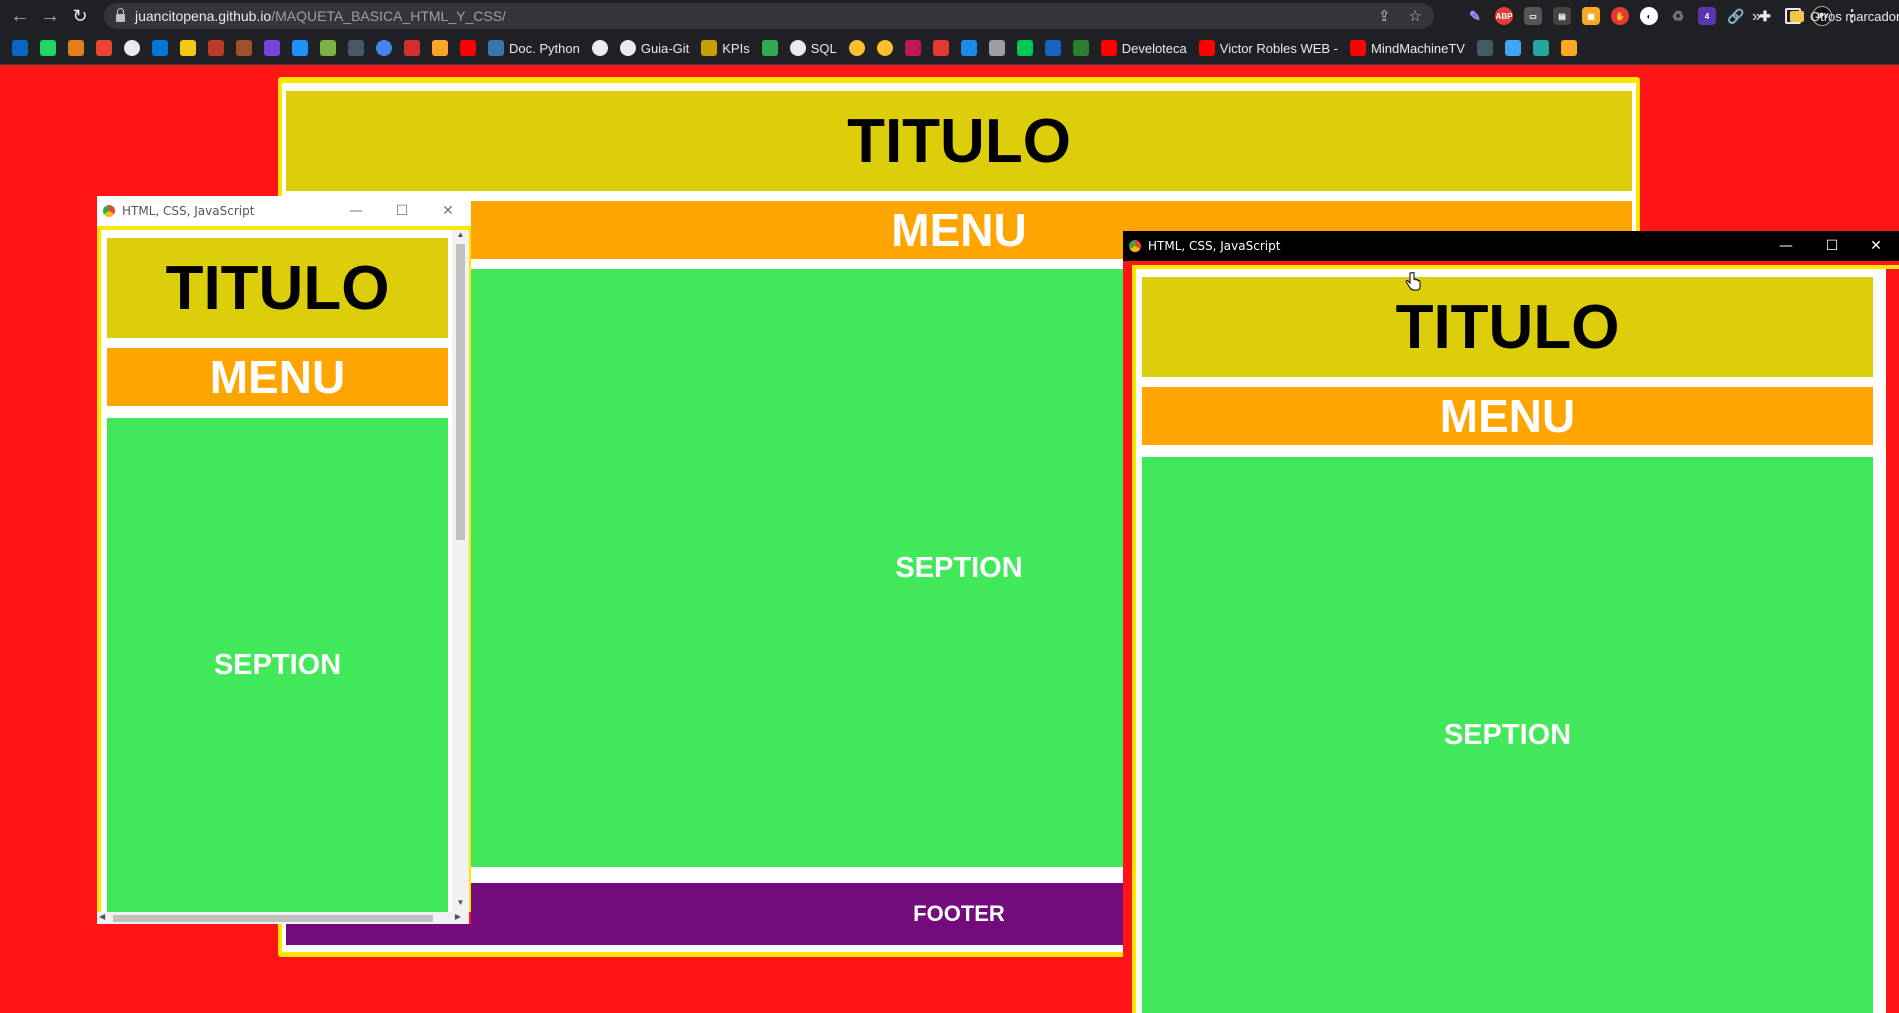 Image resolution: width=1899 pixels, height=1013 pixels. Describe the element at coordinates (460, 571) in the screenshot. I see `vertical-scrollbar: ▲ ▼` at that location.